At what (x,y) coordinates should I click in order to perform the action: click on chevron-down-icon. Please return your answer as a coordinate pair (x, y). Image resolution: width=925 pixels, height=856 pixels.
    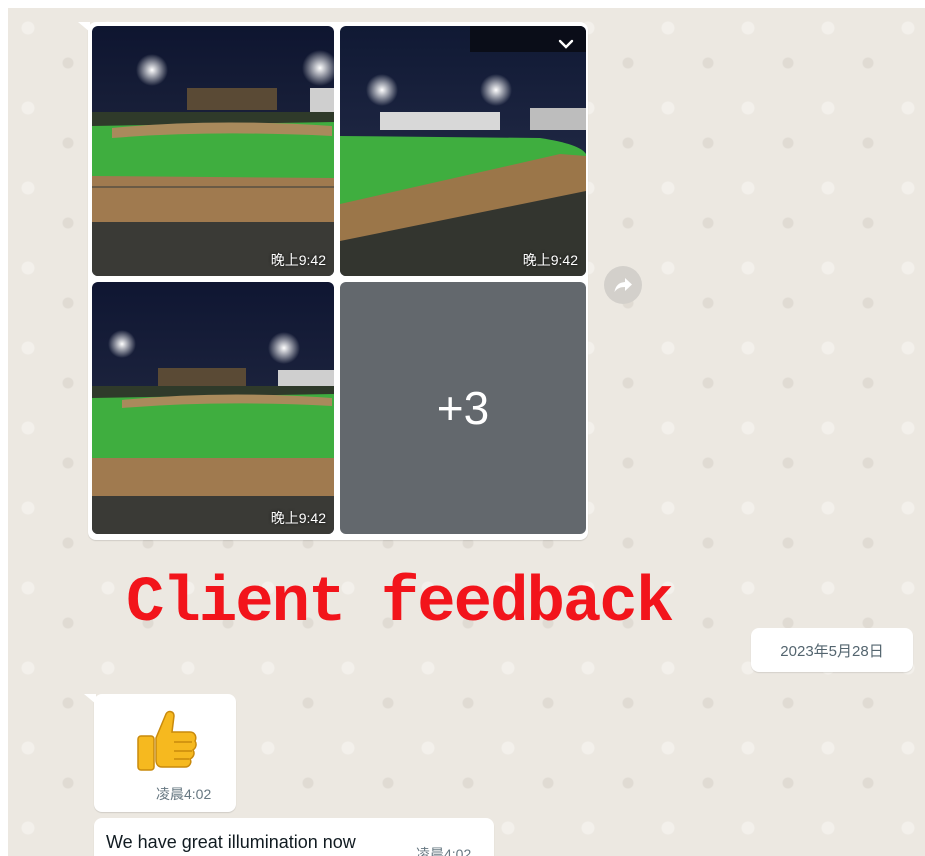
    Looking at the image, I should click on (566, 44).